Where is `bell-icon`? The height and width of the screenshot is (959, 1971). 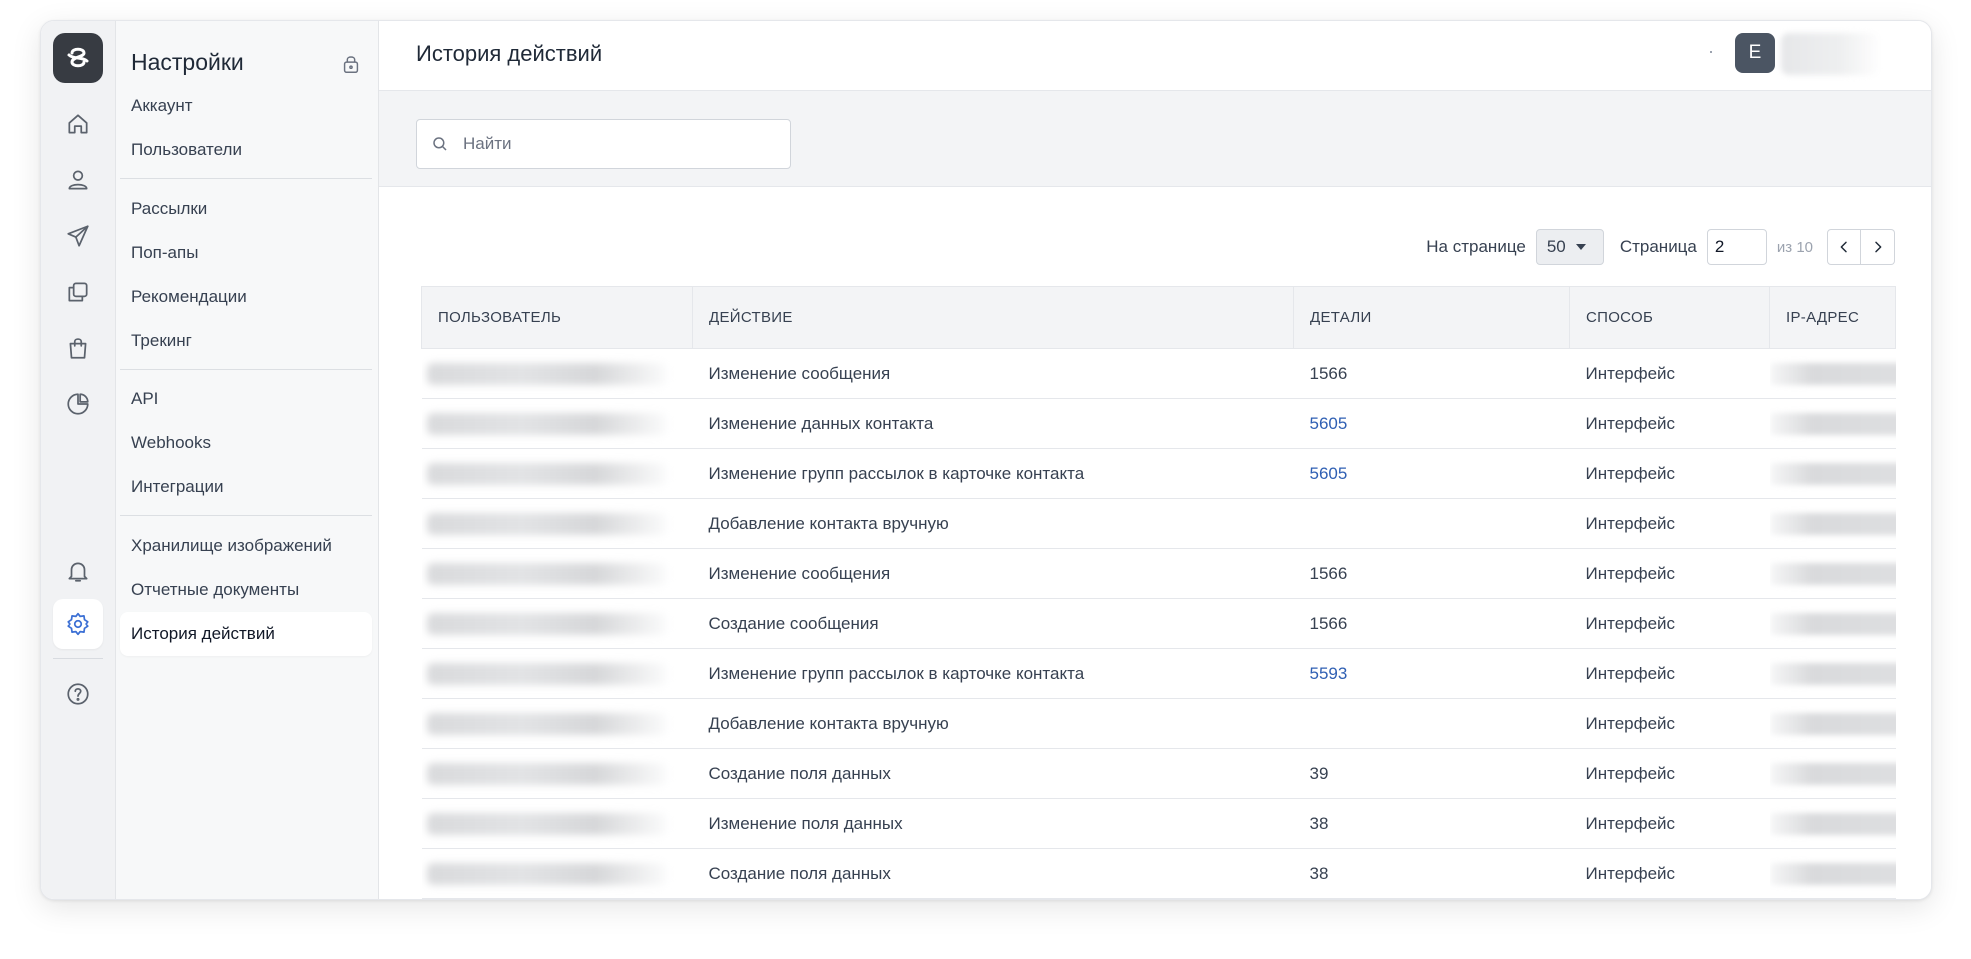 bell-icon is located at coordinates (78, 572).